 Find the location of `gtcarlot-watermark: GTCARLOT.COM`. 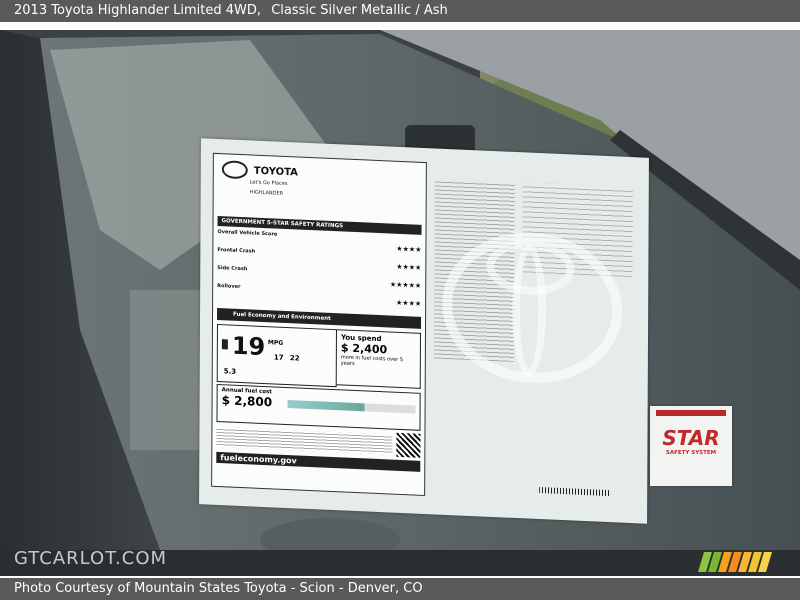

gtcarlot-watermark: GTCARLOT.COM is located at coordinates (91, 558).